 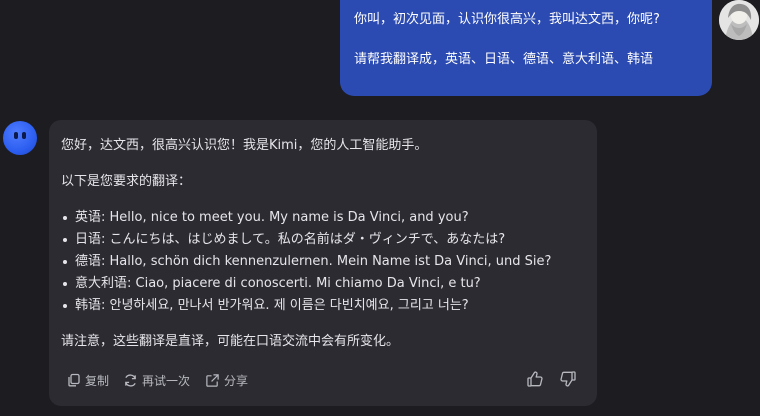 I want to click on share-icon, so click(x=212, y=380).